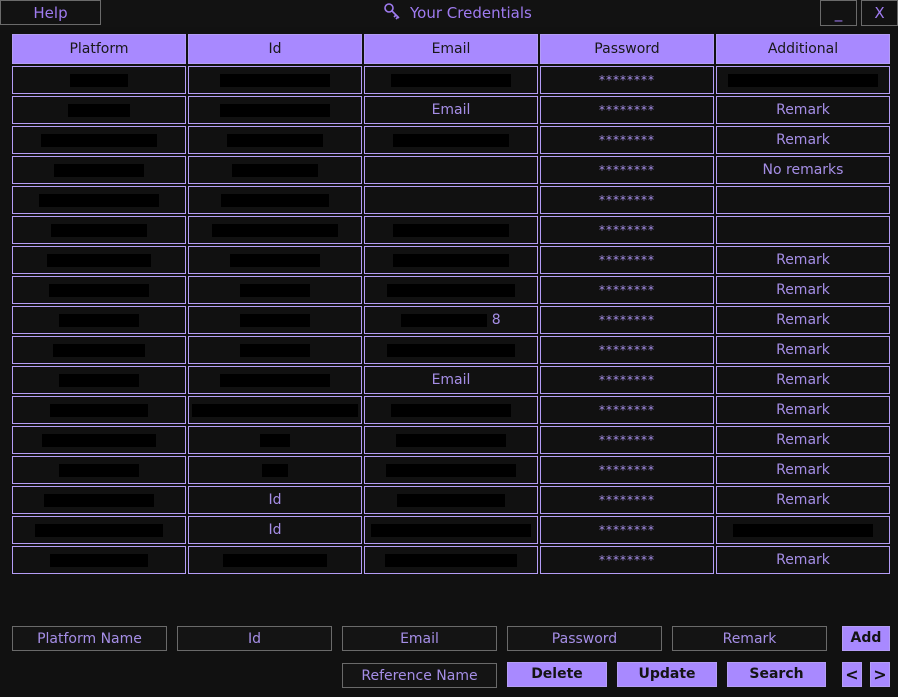  I want to click on header-password: Password, so click(627, 49).